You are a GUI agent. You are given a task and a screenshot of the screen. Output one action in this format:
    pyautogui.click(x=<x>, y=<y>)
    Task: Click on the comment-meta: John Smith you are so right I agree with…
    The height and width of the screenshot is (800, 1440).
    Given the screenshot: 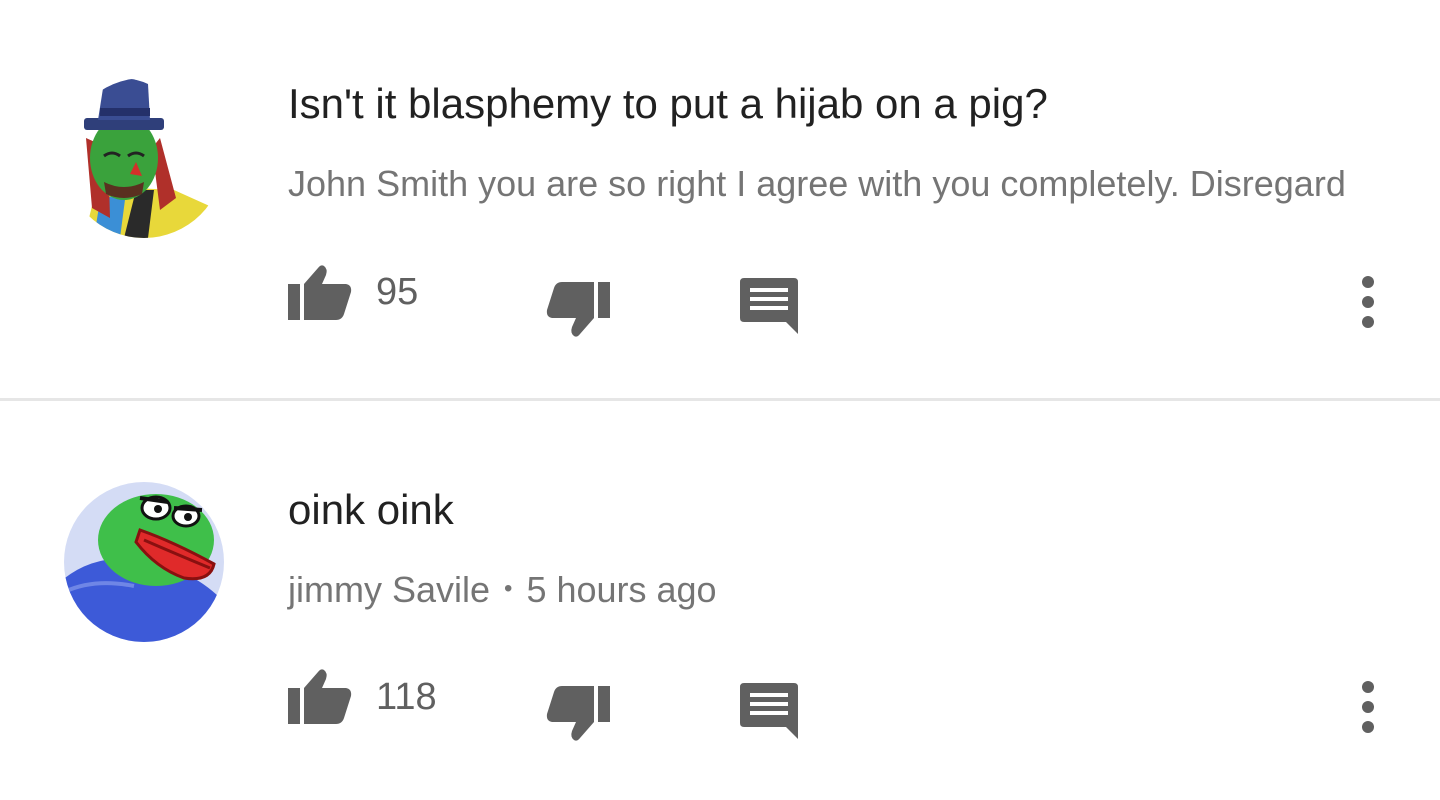 What is the action you would take?
    pyautogui.click(x=817, y=184)
    